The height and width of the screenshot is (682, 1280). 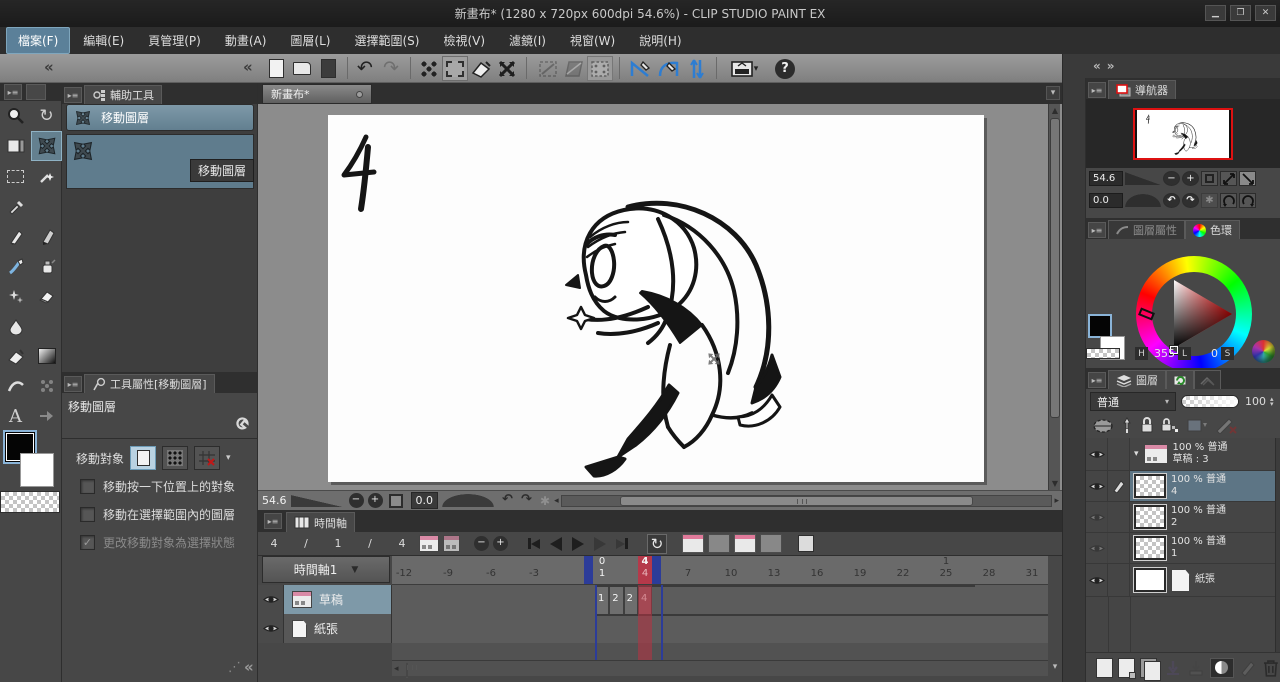 I want to click on delete-layer-button, so click(x=1270, y=668).